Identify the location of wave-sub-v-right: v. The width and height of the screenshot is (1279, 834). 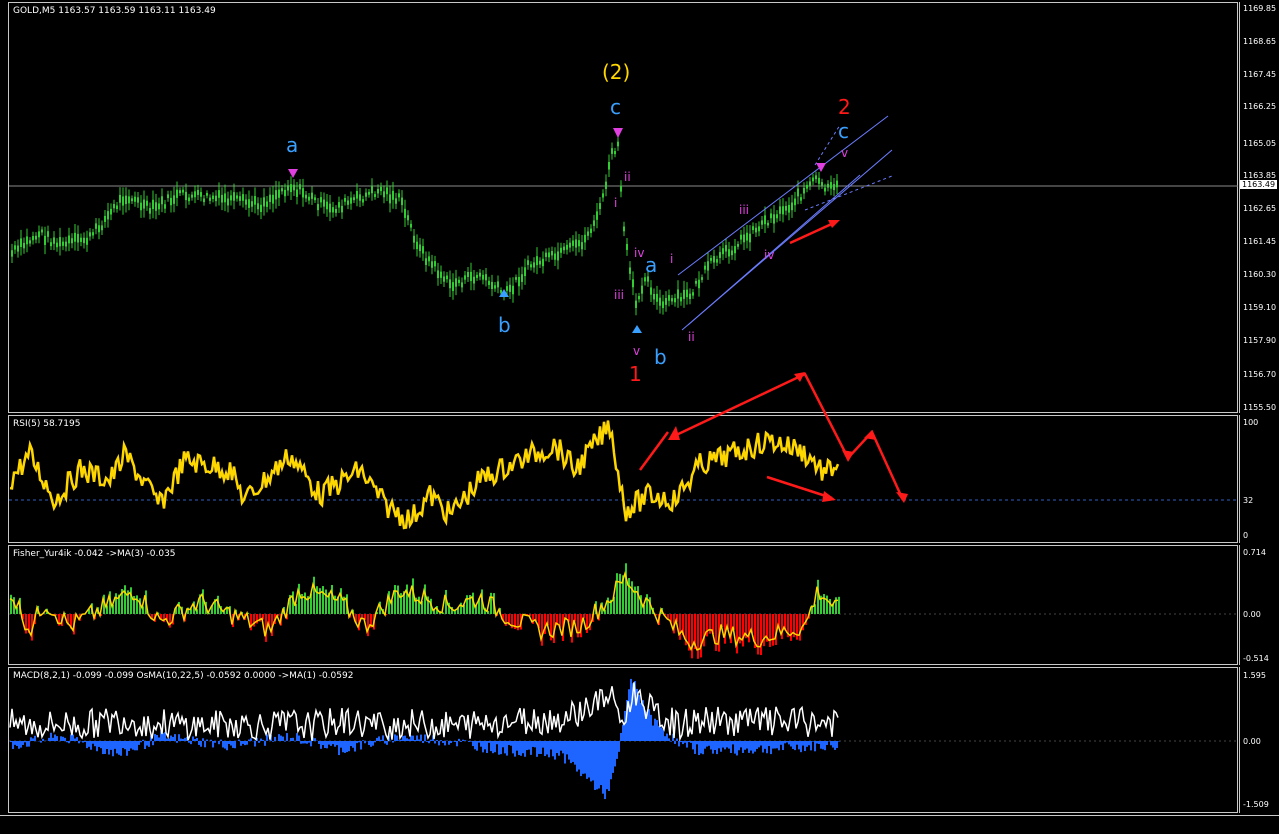
(844, 153).